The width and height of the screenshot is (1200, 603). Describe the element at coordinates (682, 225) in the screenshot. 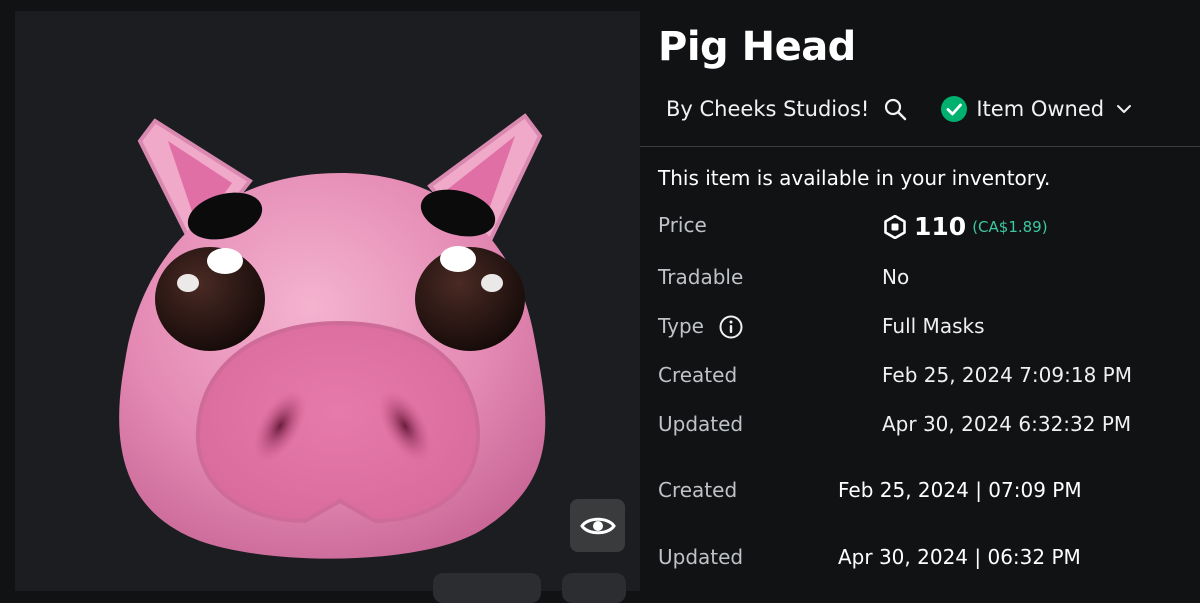

I see `price-label: Price` at that location.